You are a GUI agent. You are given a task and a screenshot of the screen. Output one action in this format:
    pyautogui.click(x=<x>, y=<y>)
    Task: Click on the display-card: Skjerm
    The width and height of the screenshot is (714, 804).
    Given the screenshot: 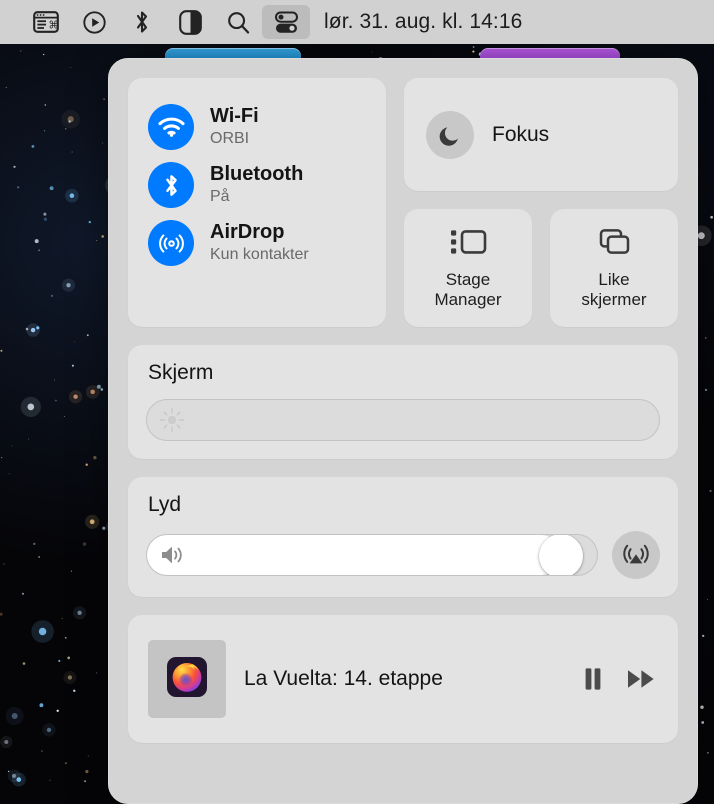 What is the action you would take?
    pyautogui.click(x=403, y=402)
    